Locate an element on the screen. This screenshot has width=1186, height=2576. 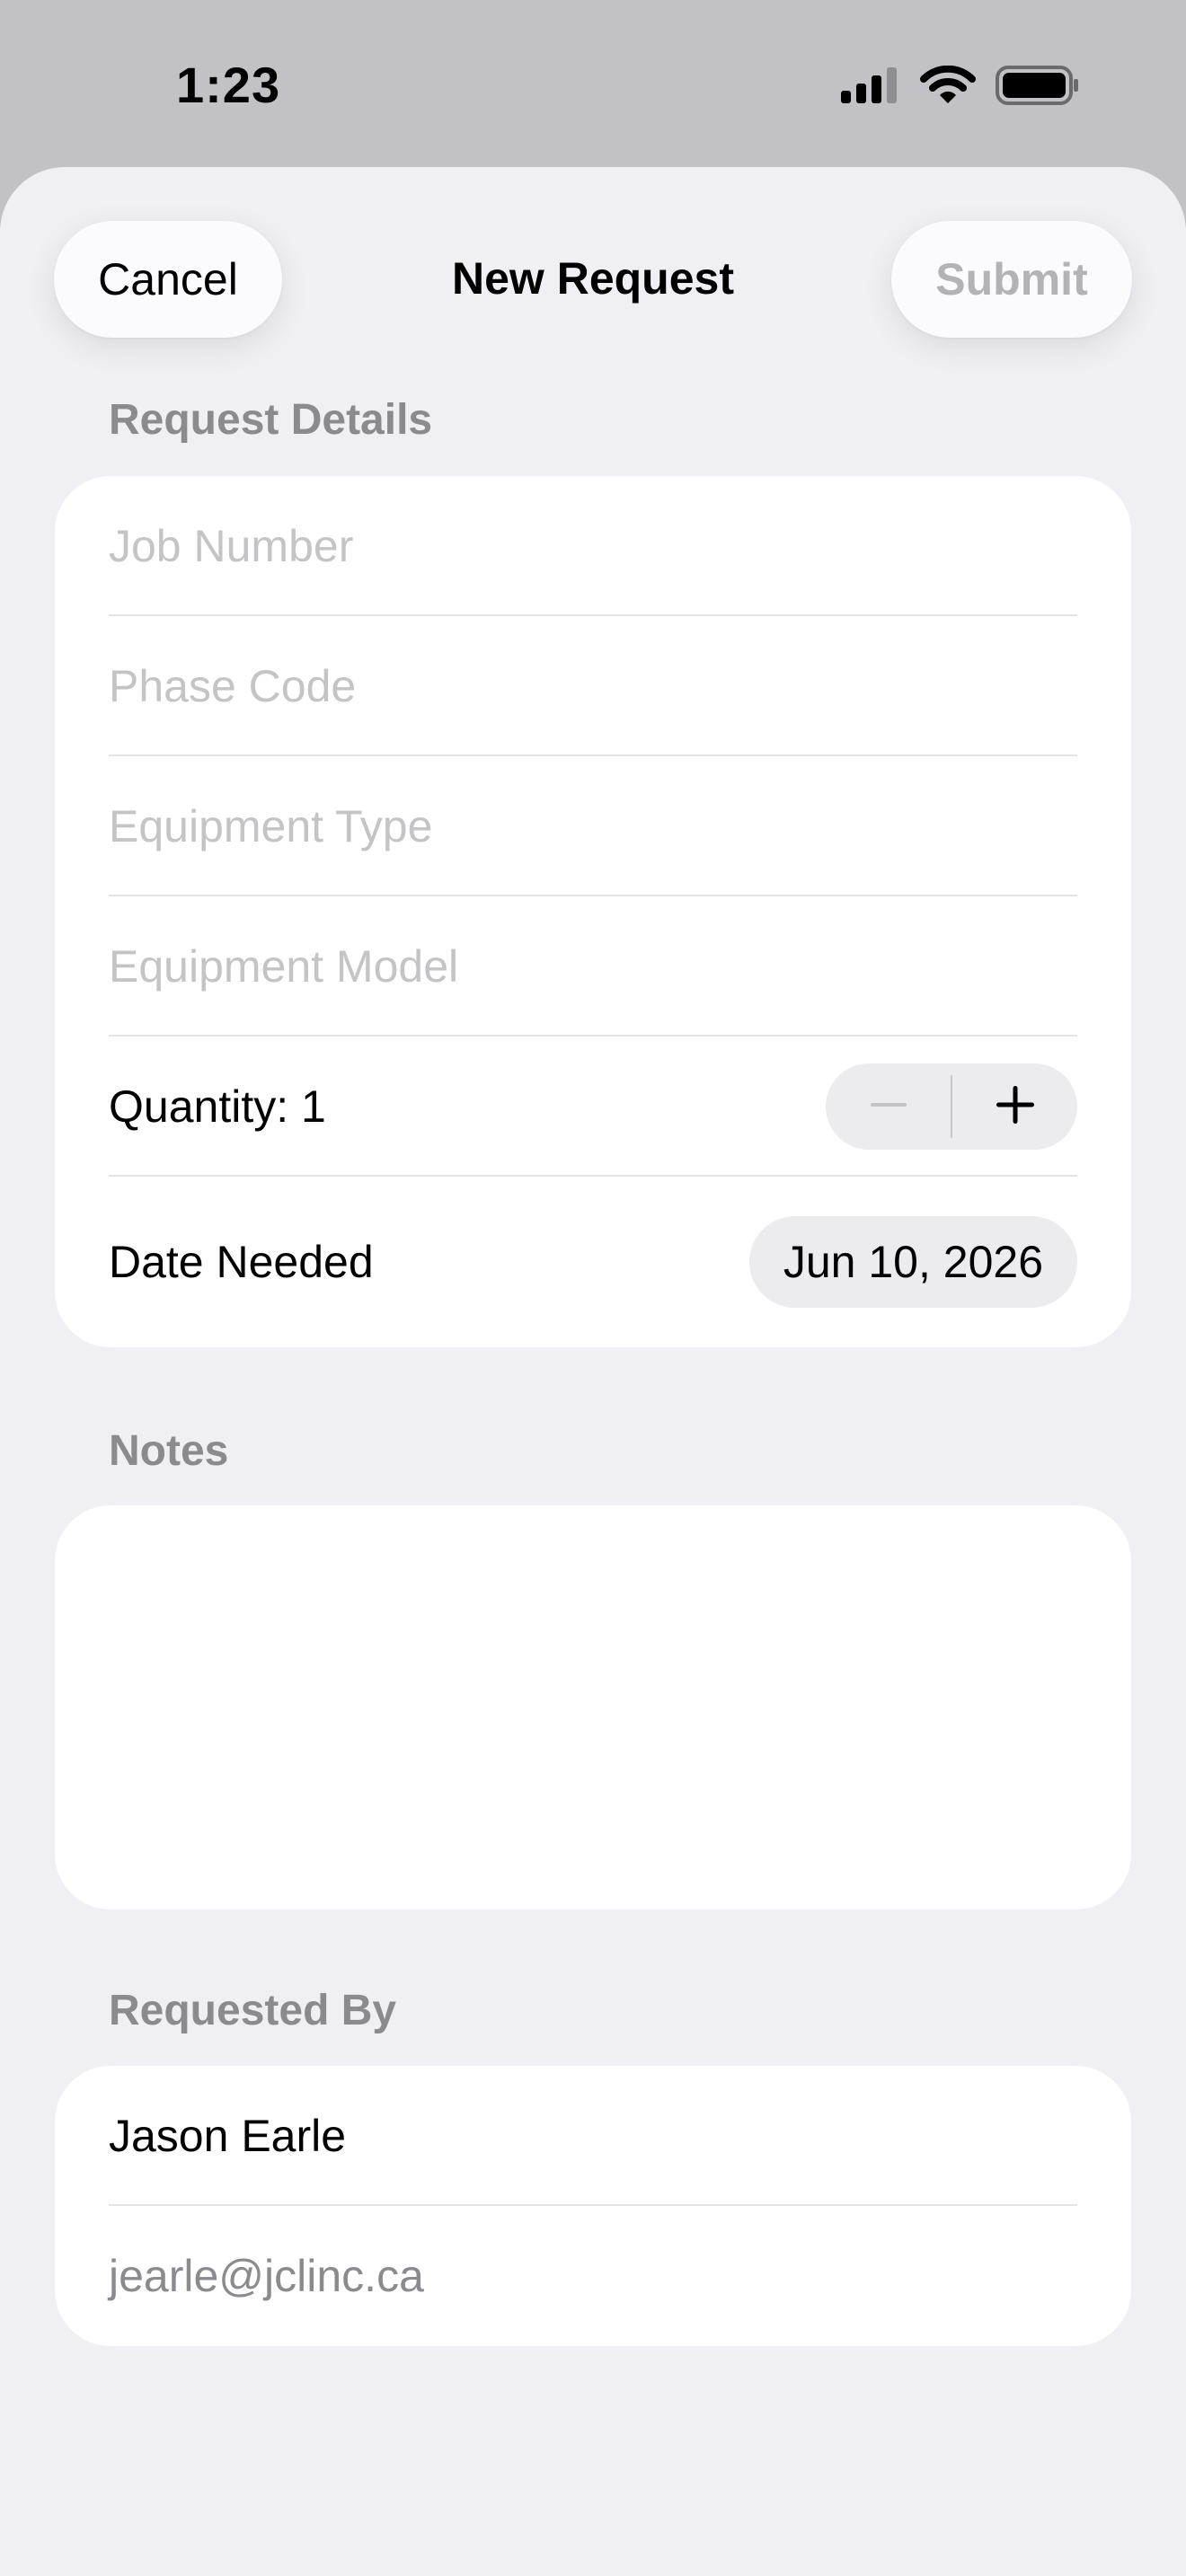
wifi-icon is located at coordinates (948, 85).